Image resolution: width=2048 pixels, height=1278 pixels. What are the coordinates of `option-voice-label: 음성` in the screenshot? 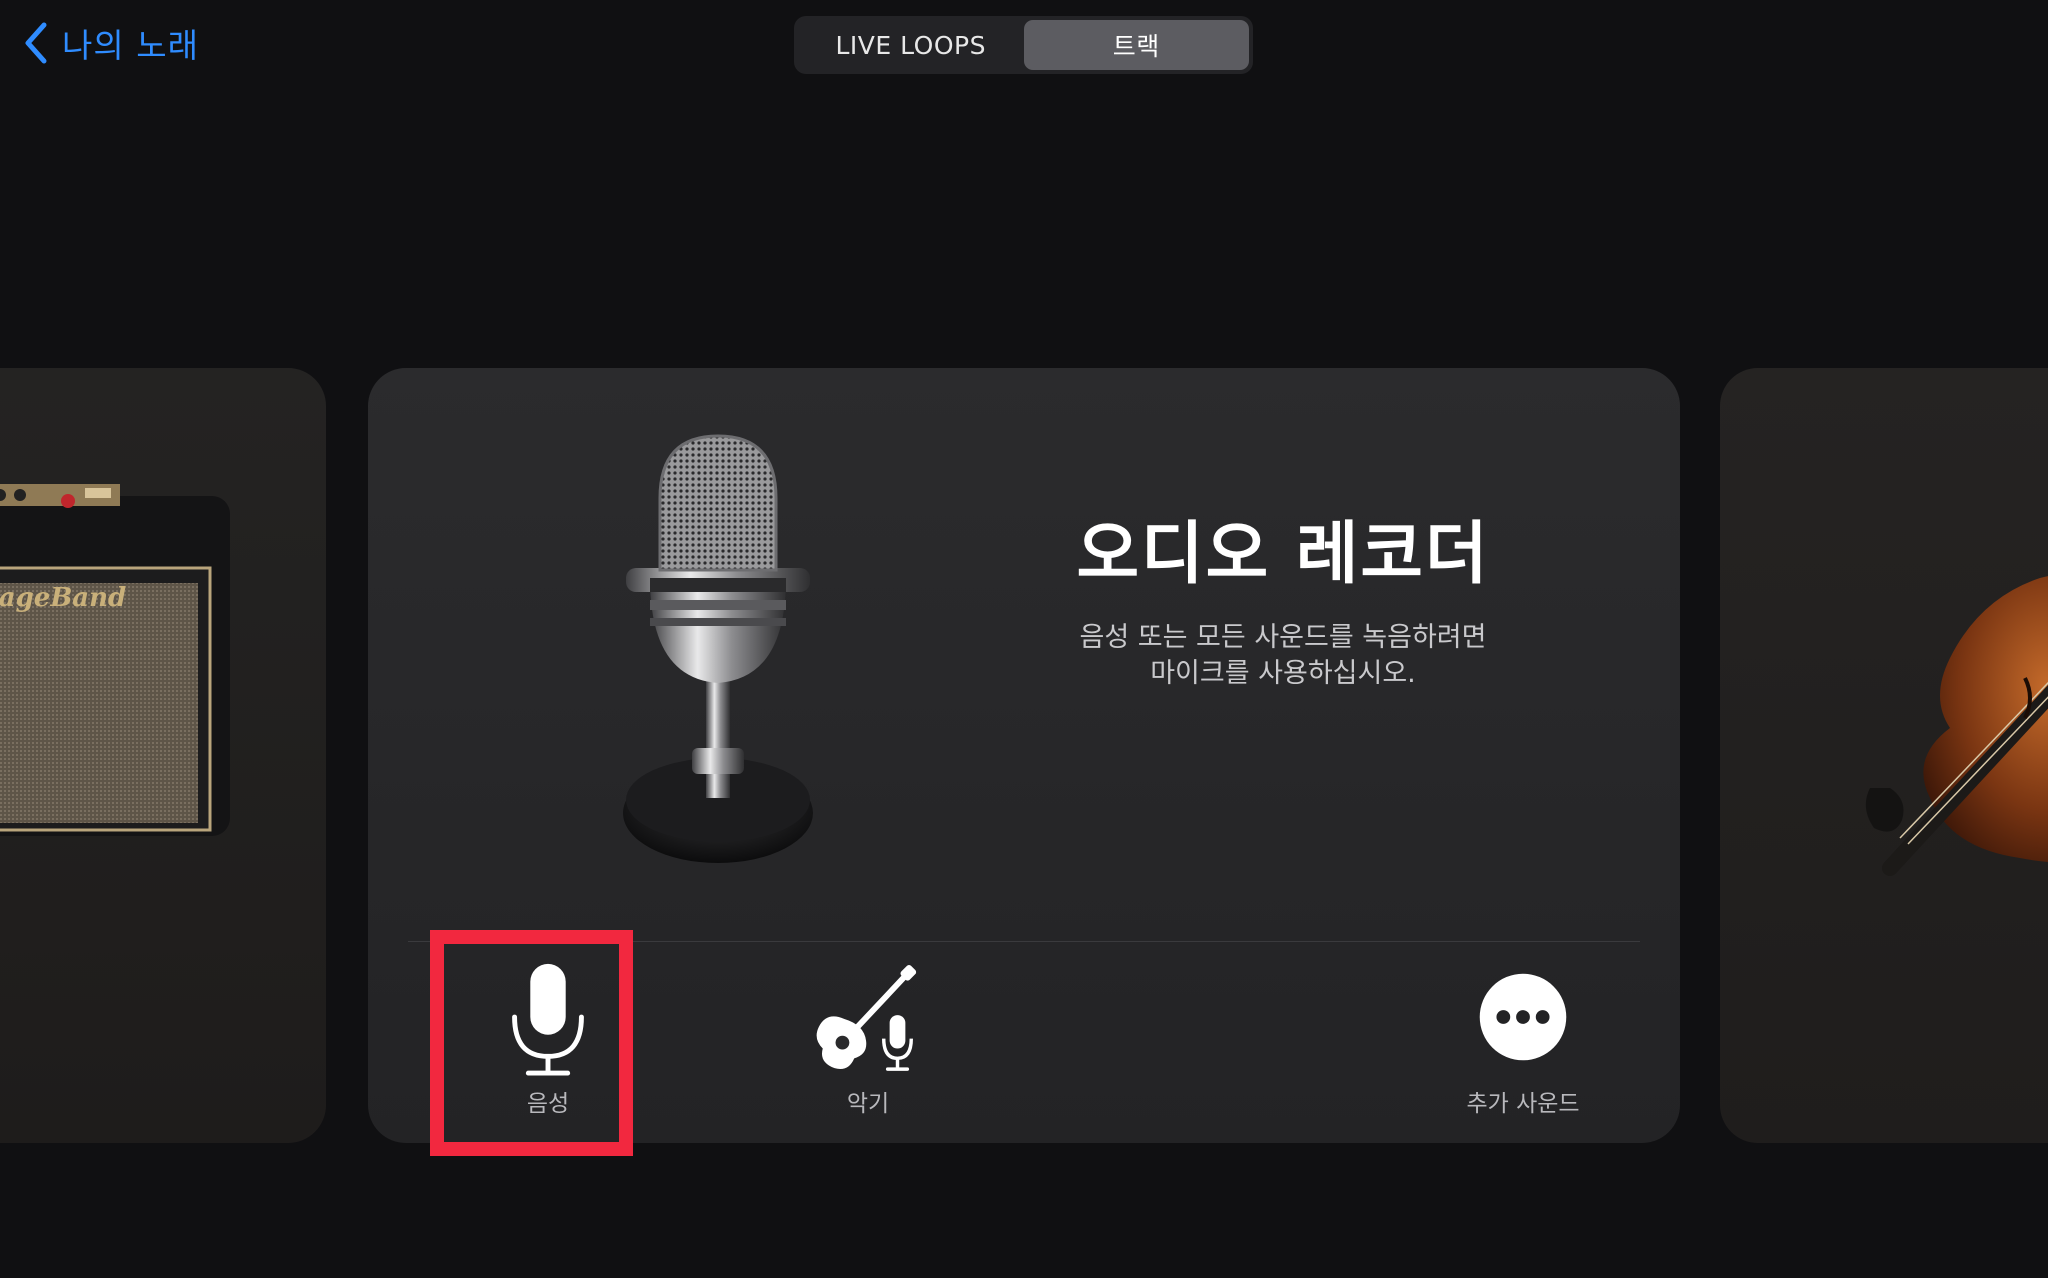 It's located at (548, 1104).